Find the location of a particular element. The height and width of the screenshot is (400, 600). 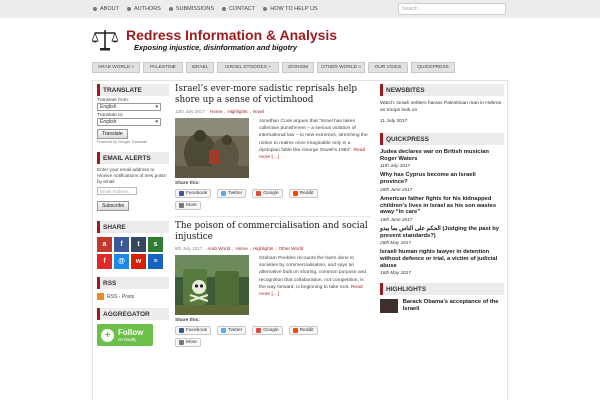

post-category: Arab World is located at coordinates (218, 248).